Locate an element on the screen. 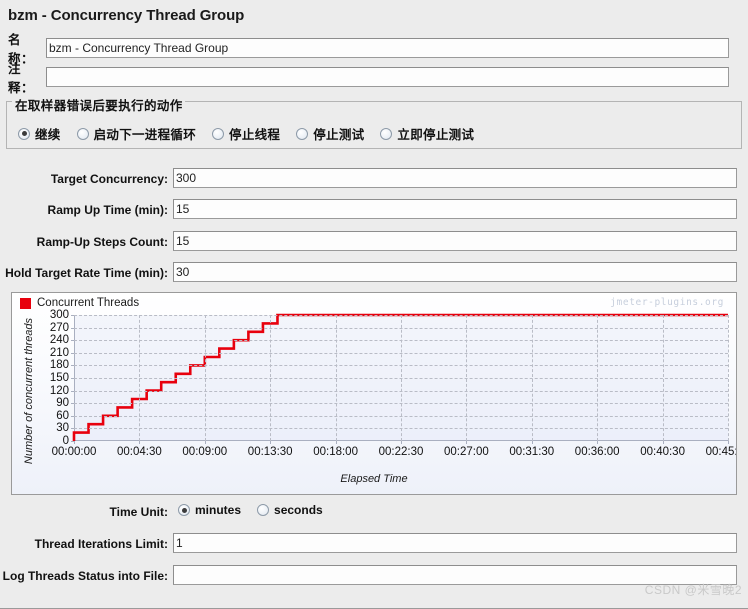 The width and height of the screenshot is (748, 609). chart-y-tick-label: 60 is located at coordinates (62, 415).